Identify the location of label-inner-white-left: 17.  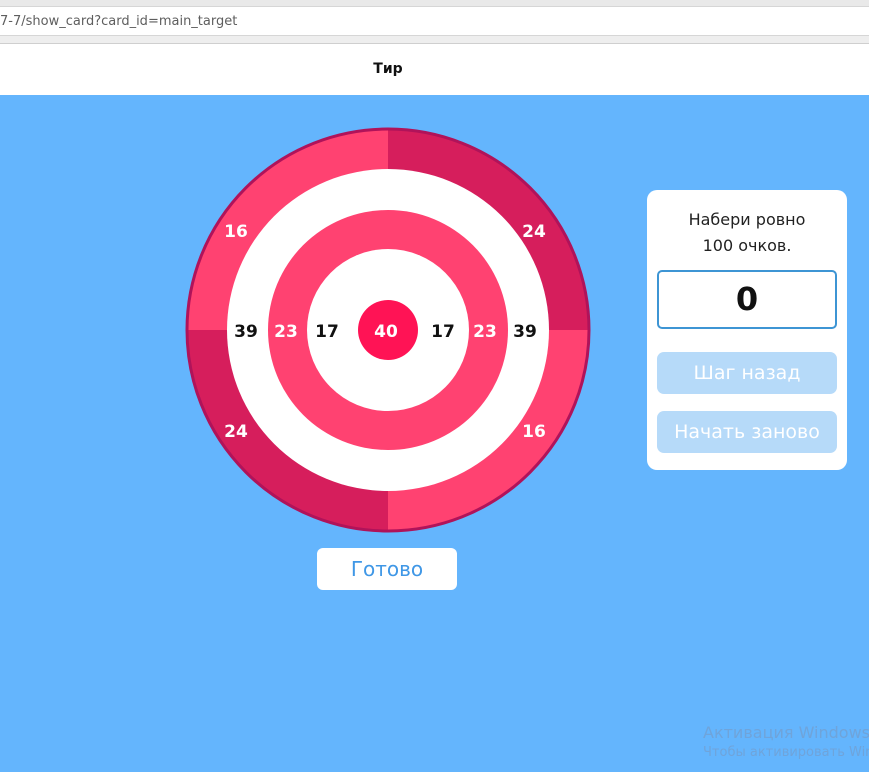
(327, 332).